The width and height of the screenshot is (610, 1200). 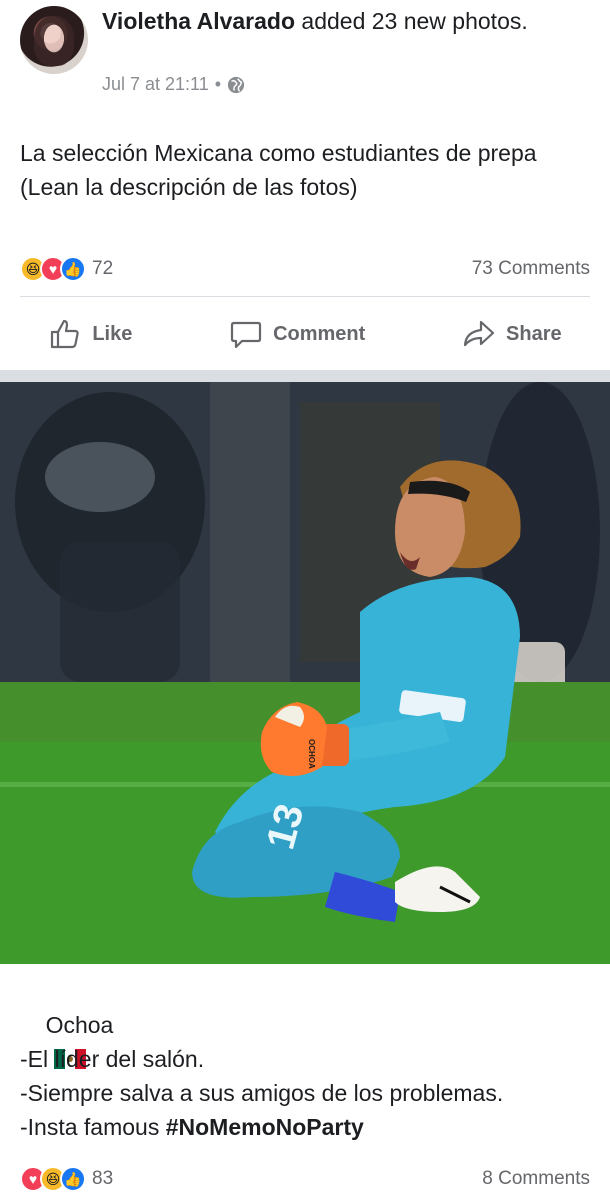 What do you see at coordinates (155, 84) in the screenshot?
I see `post-date: Jul 7 at 21:11` at bounding box center [155, 84].